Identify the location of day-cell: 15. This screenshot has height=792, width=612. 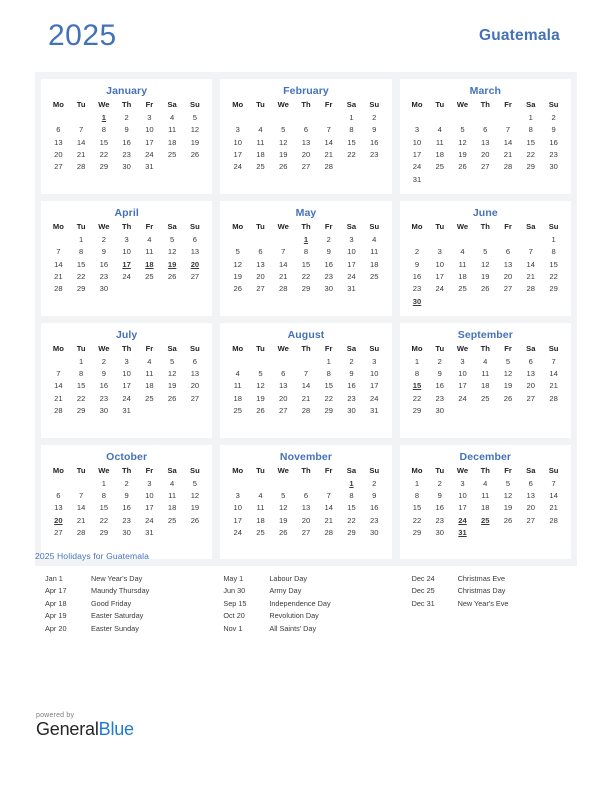
(351, 142).